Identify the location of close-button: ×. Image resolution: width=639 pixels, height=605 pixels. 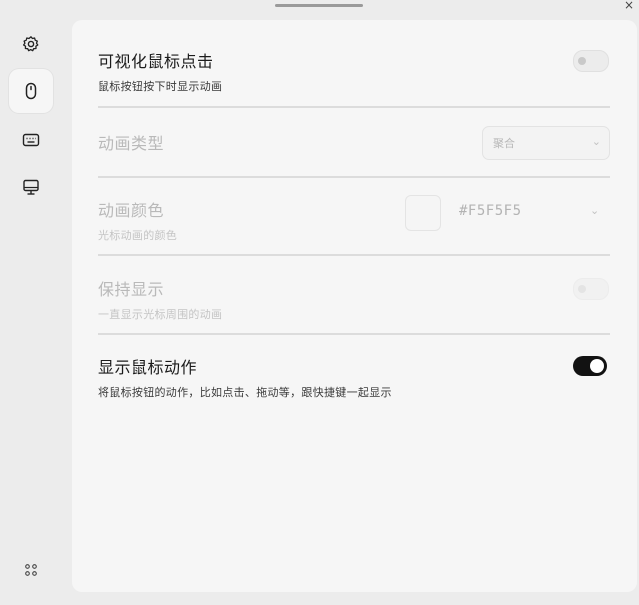
(629, 6).